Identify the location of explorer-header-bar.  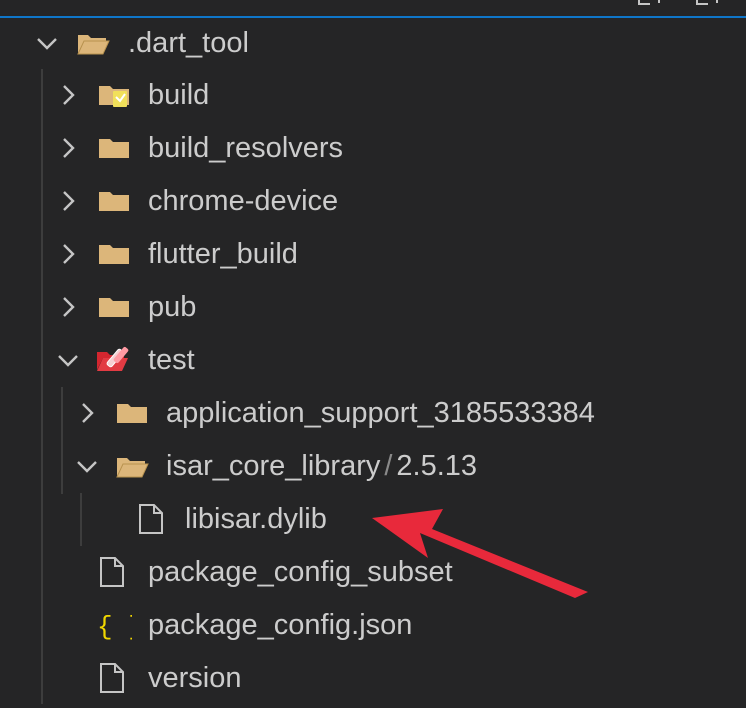
(373, 9).